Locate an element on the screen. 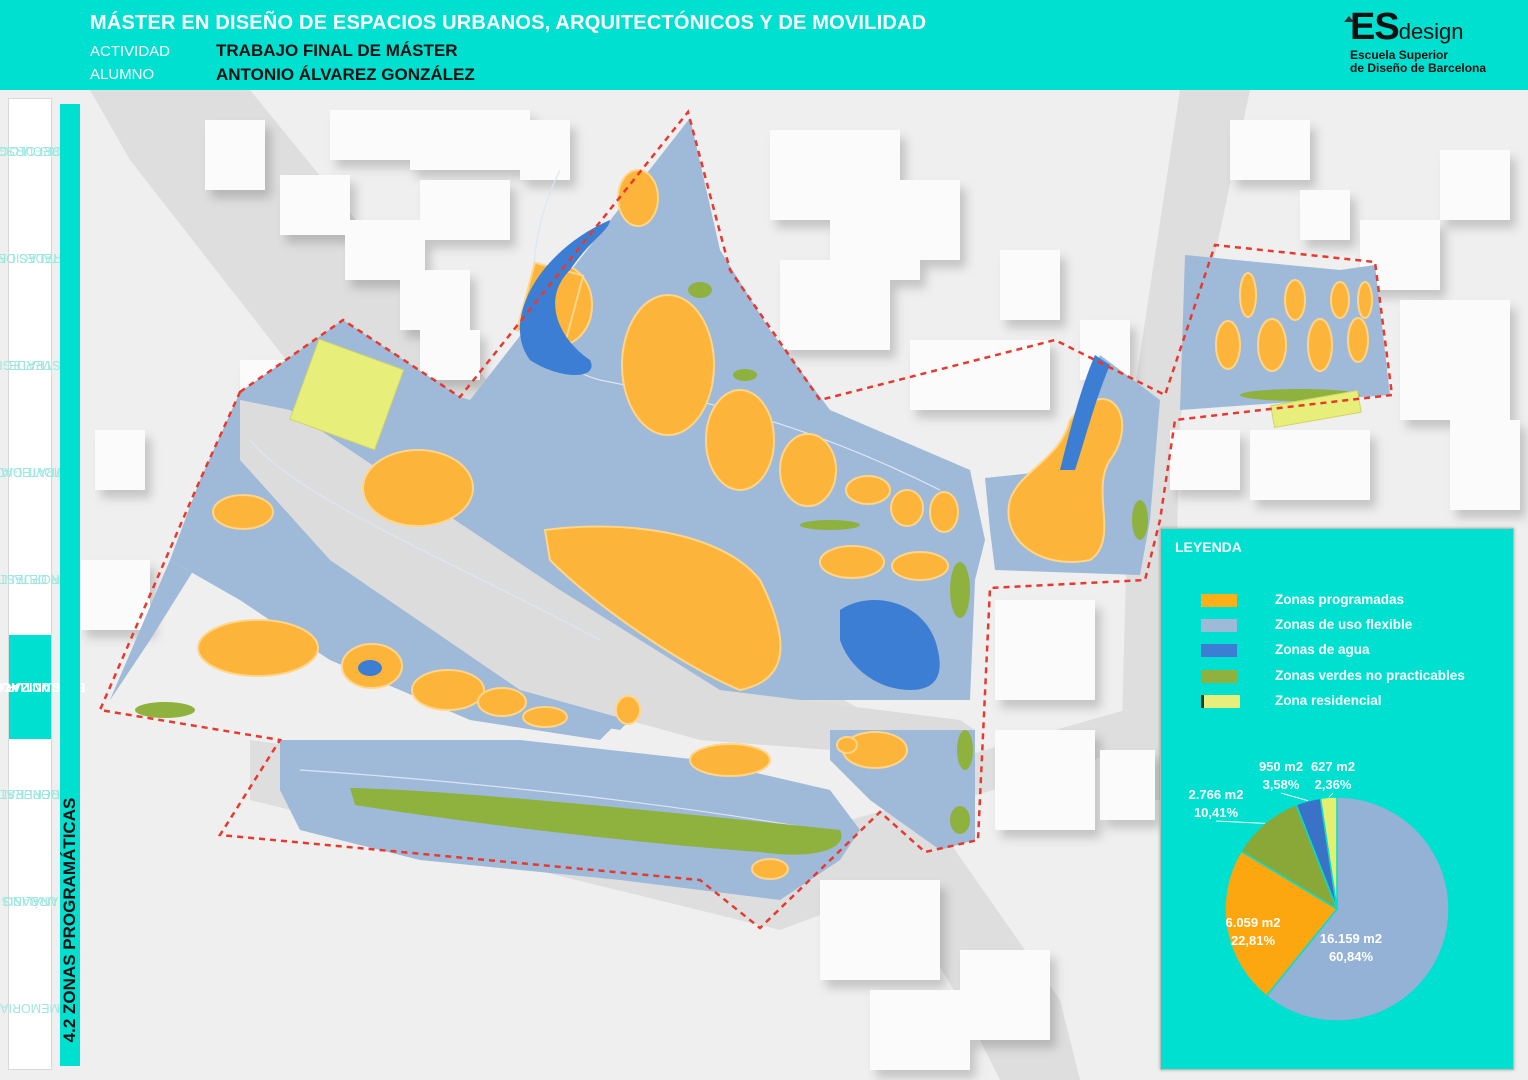 The height and width of the screenshot is (1080, 1528). pie-label-area: 2.766 m2 is located at coordinates (1216, 794).